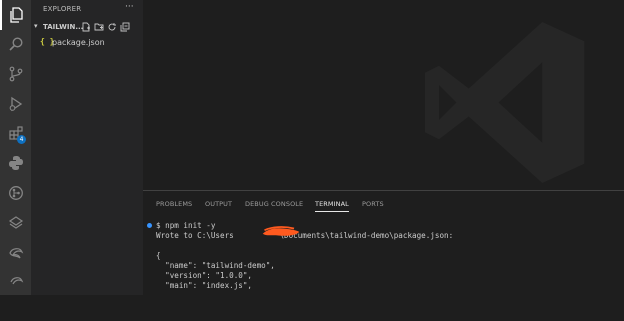 Image resolution: width=624 pixels, height=321 pixels. I want to click on activity-bar: 4, so click(15, 147).